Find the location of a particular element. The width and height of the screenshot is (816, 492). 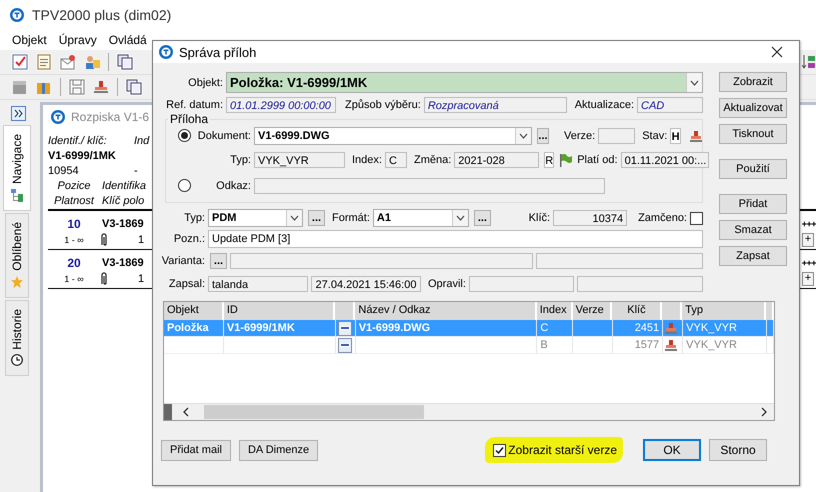

index-text: - is located at coordinates (136, 170).